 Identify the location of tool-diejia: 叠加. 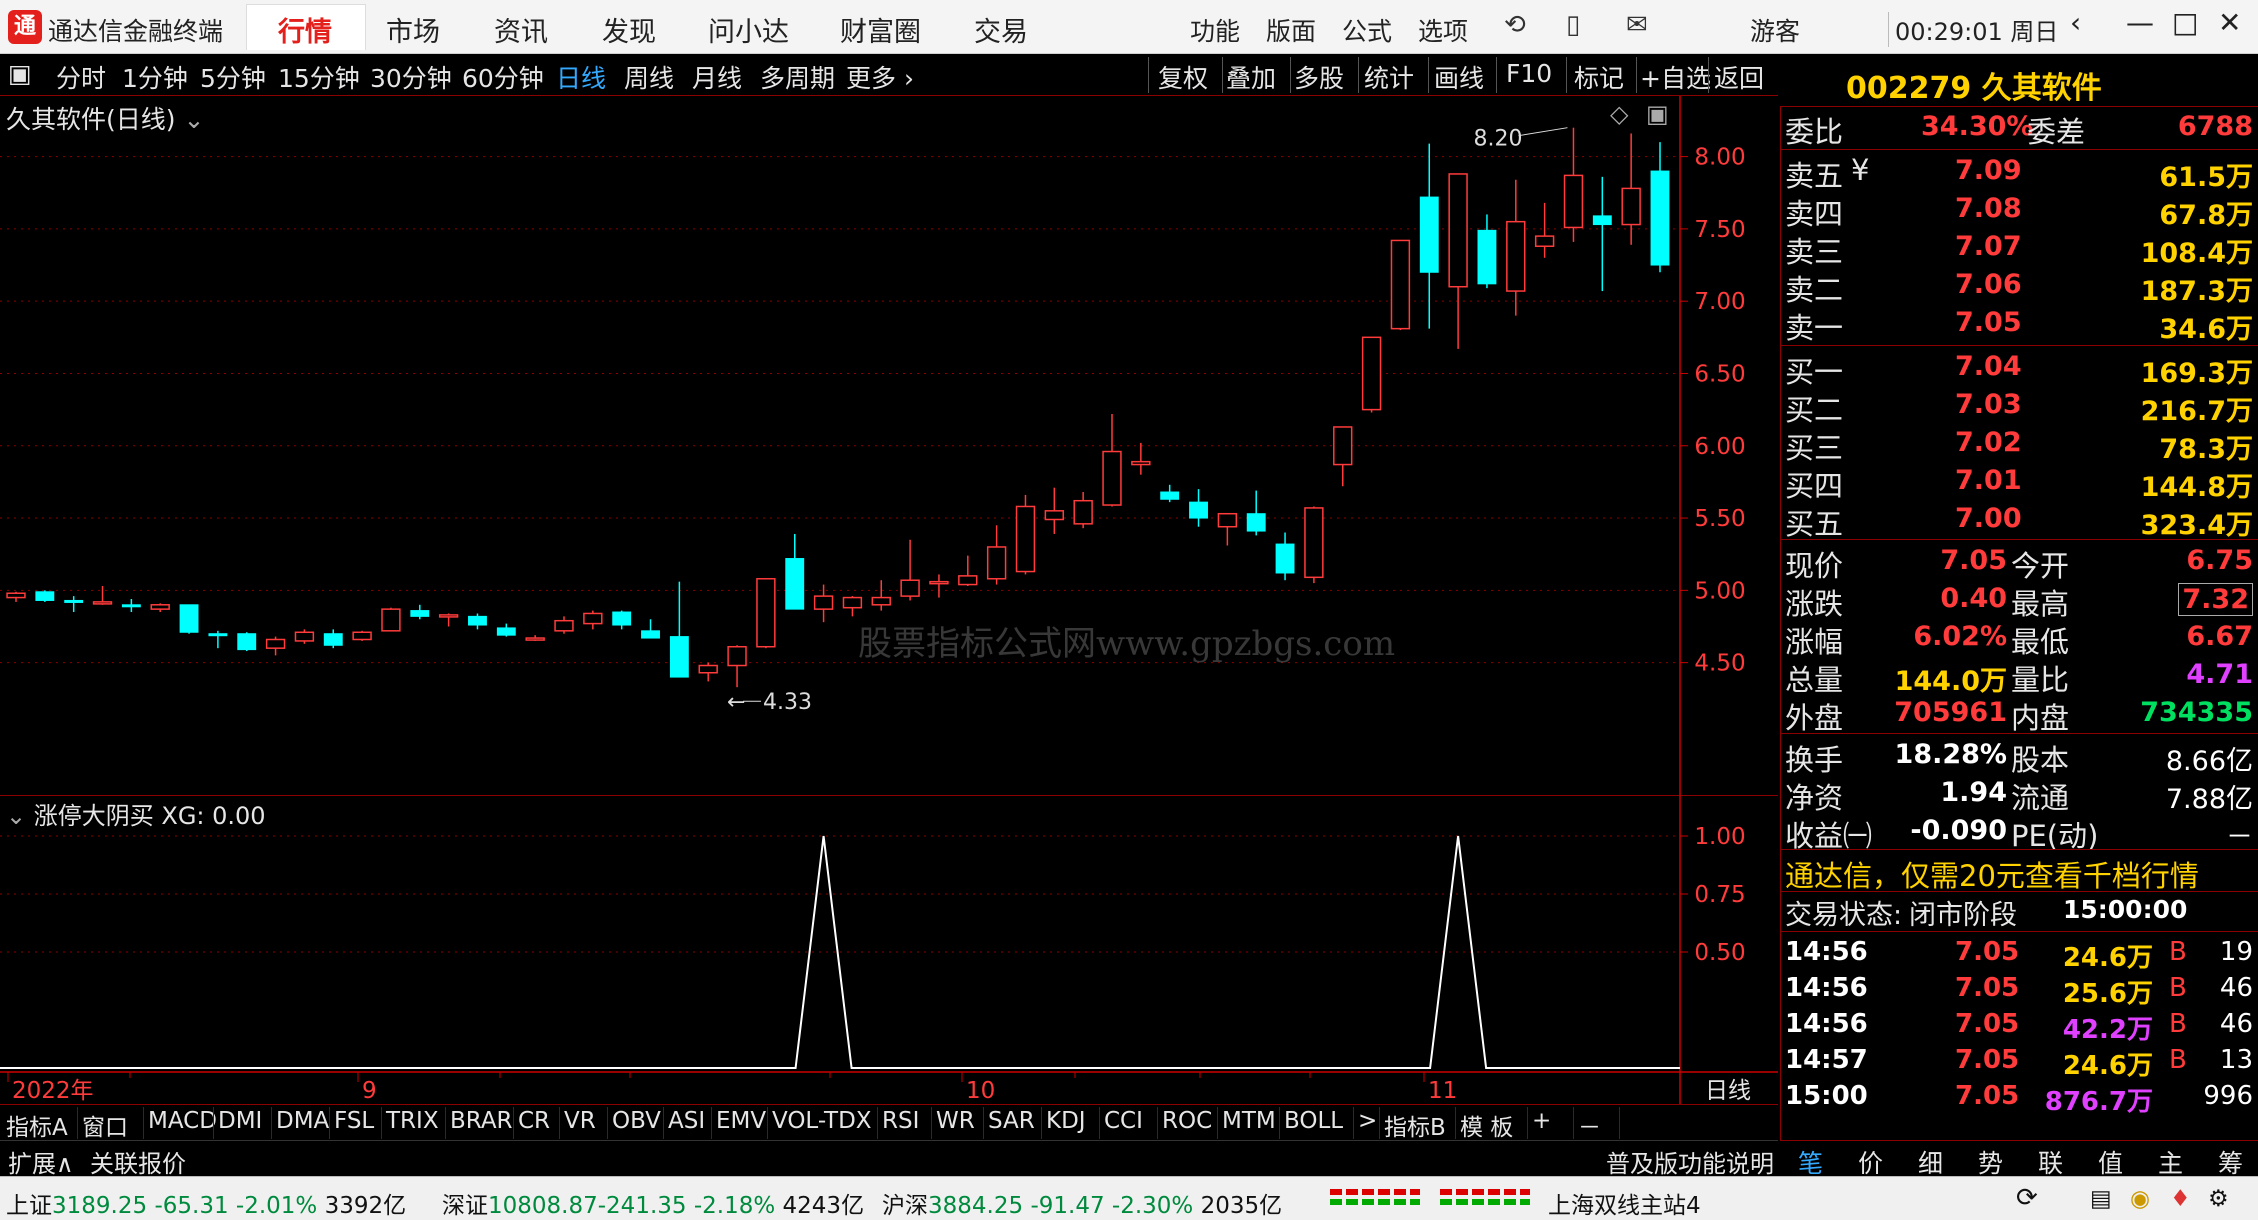
(1251, 77).